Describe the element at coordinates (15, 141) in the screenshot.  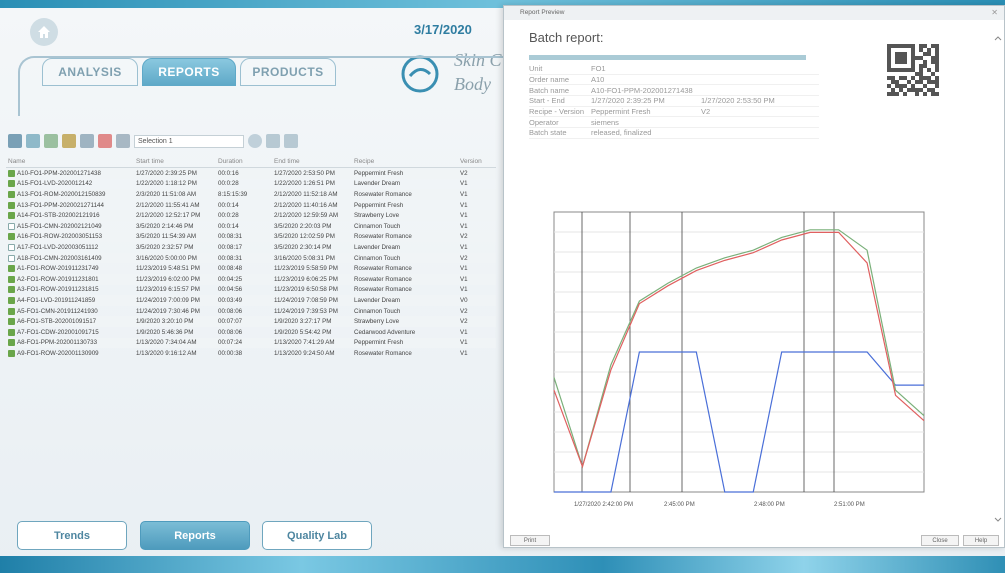
I see `new-report-icon` at that location.